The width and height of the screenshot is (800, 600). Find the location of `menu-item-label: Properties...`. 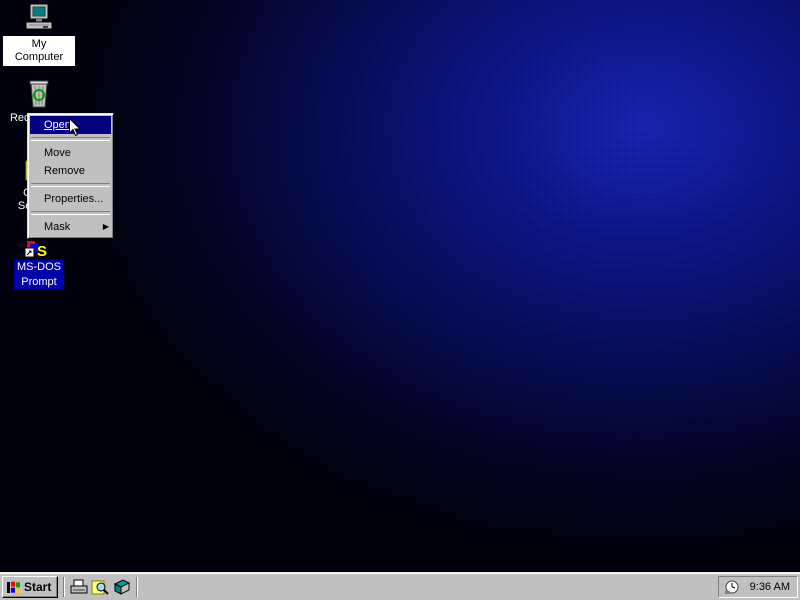

menu-item-label: Properties... is located at coordinates (74, 199).